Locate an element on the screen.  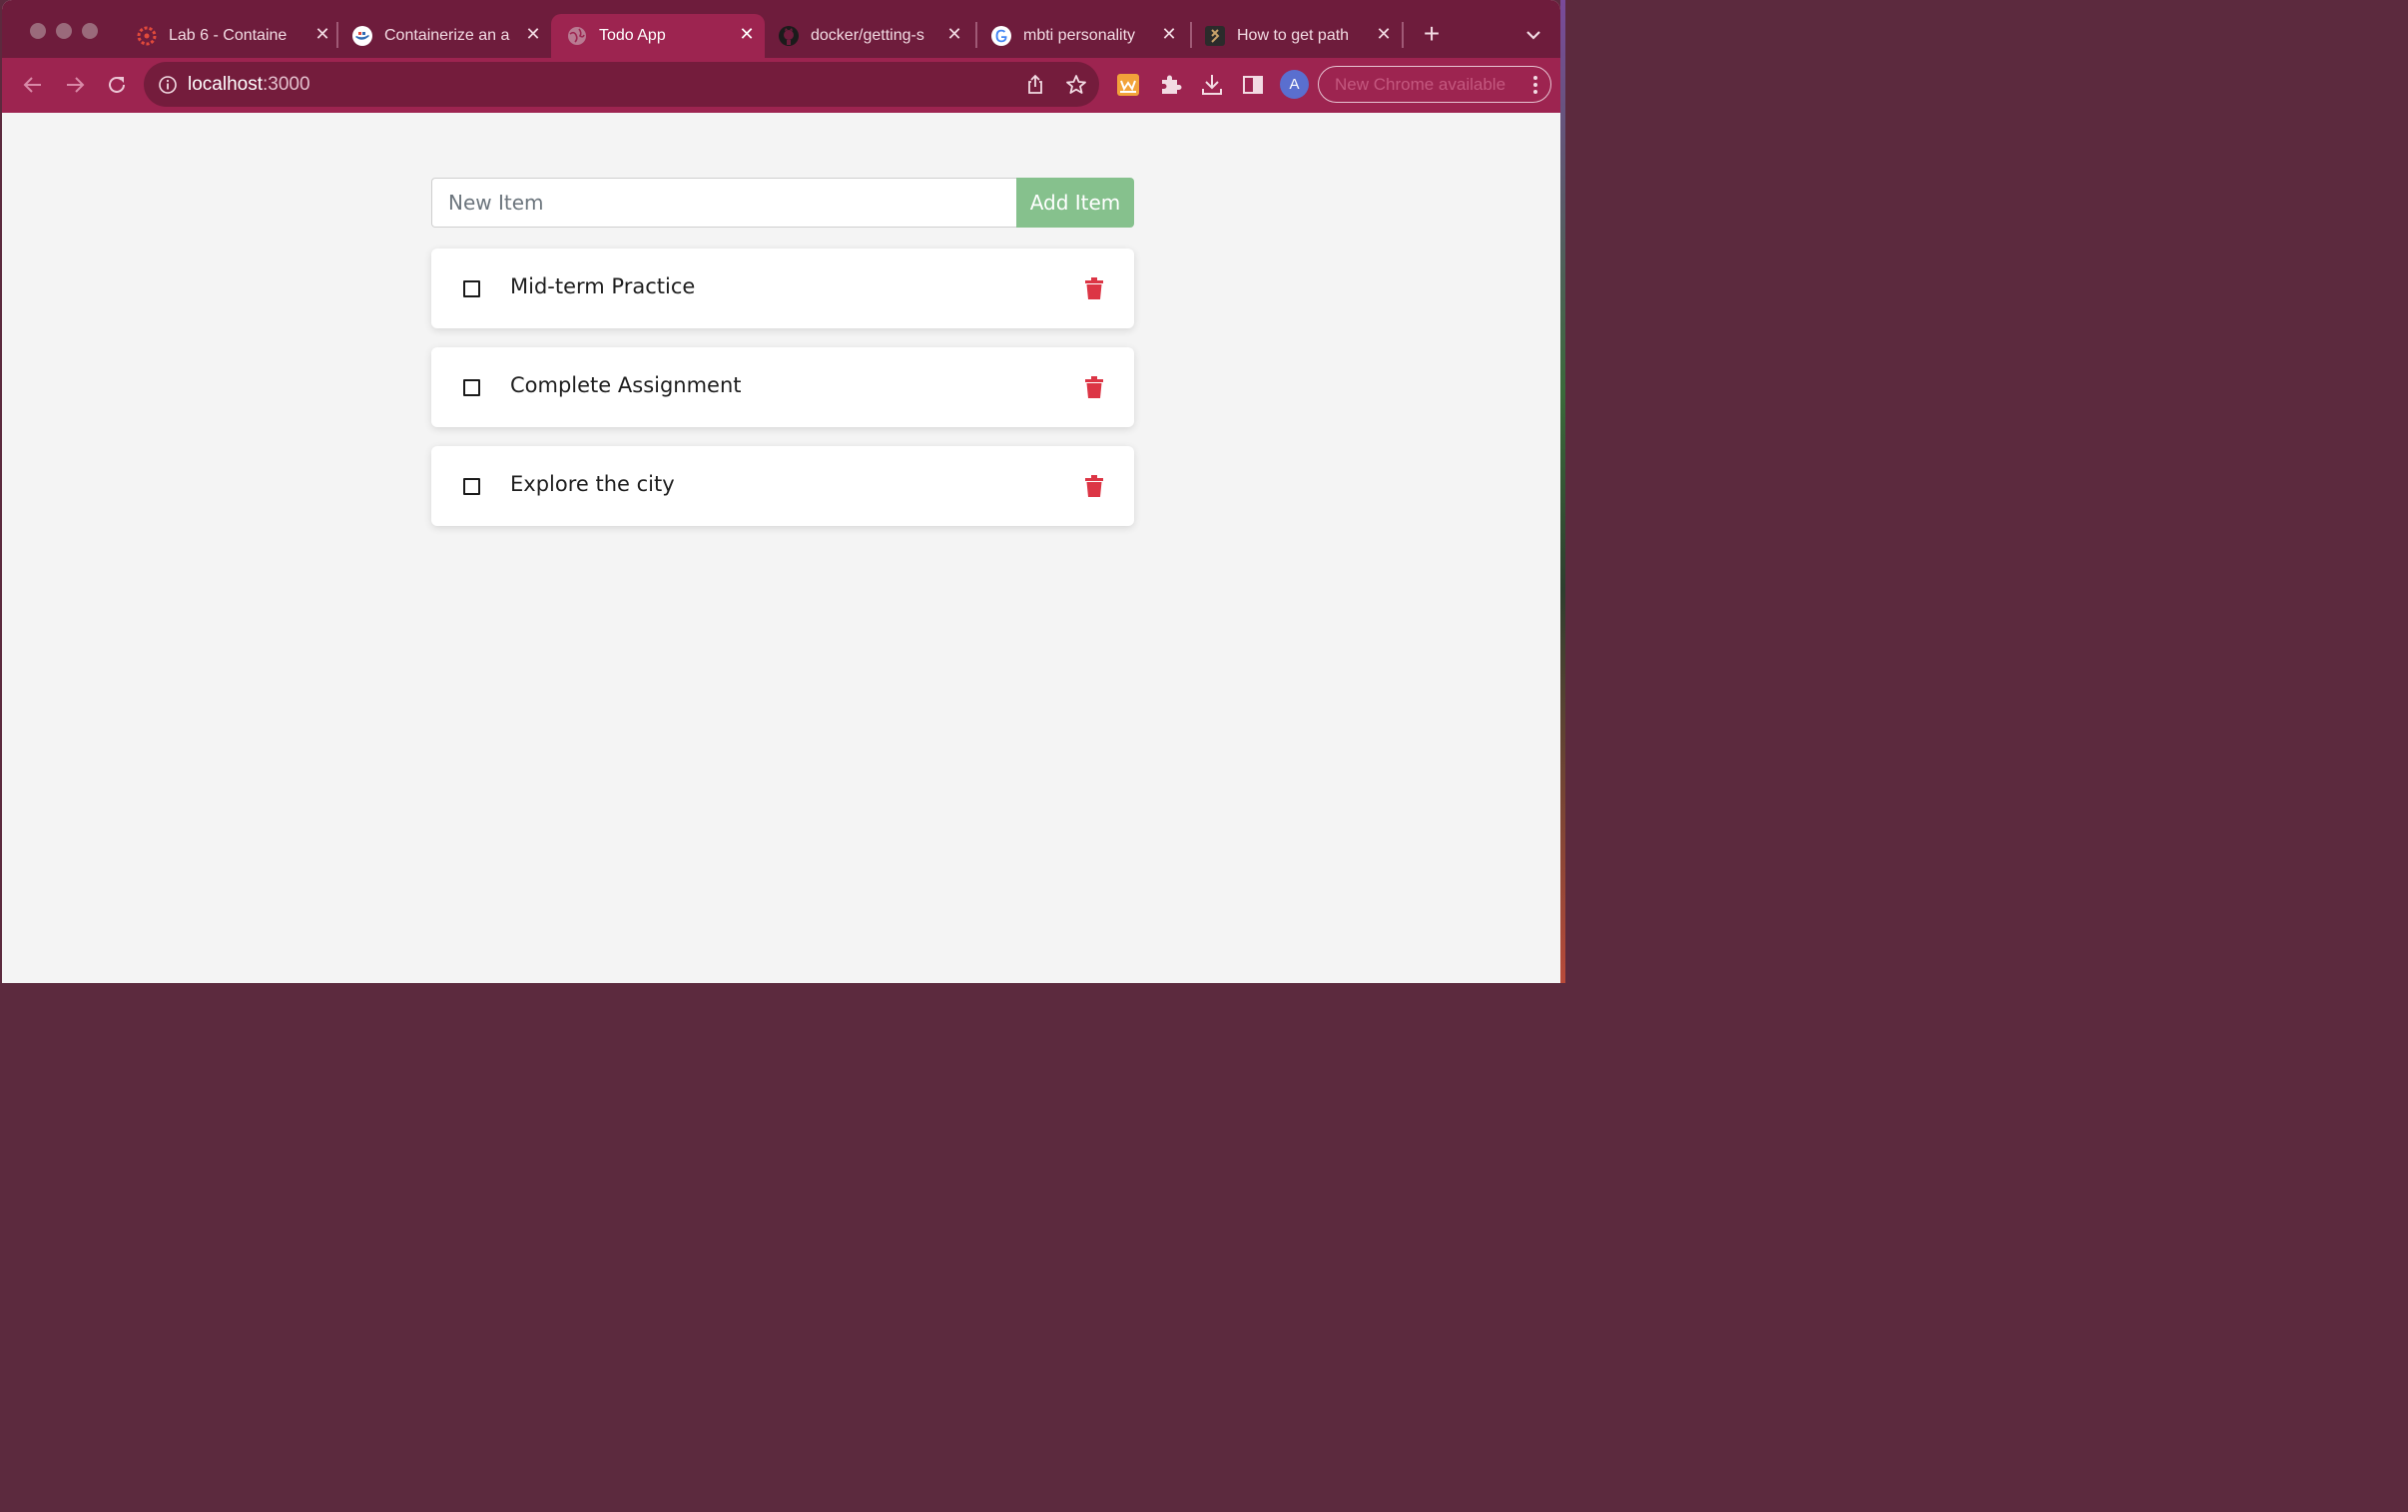
more-menu-icon is located at coordinates (1535, 85).